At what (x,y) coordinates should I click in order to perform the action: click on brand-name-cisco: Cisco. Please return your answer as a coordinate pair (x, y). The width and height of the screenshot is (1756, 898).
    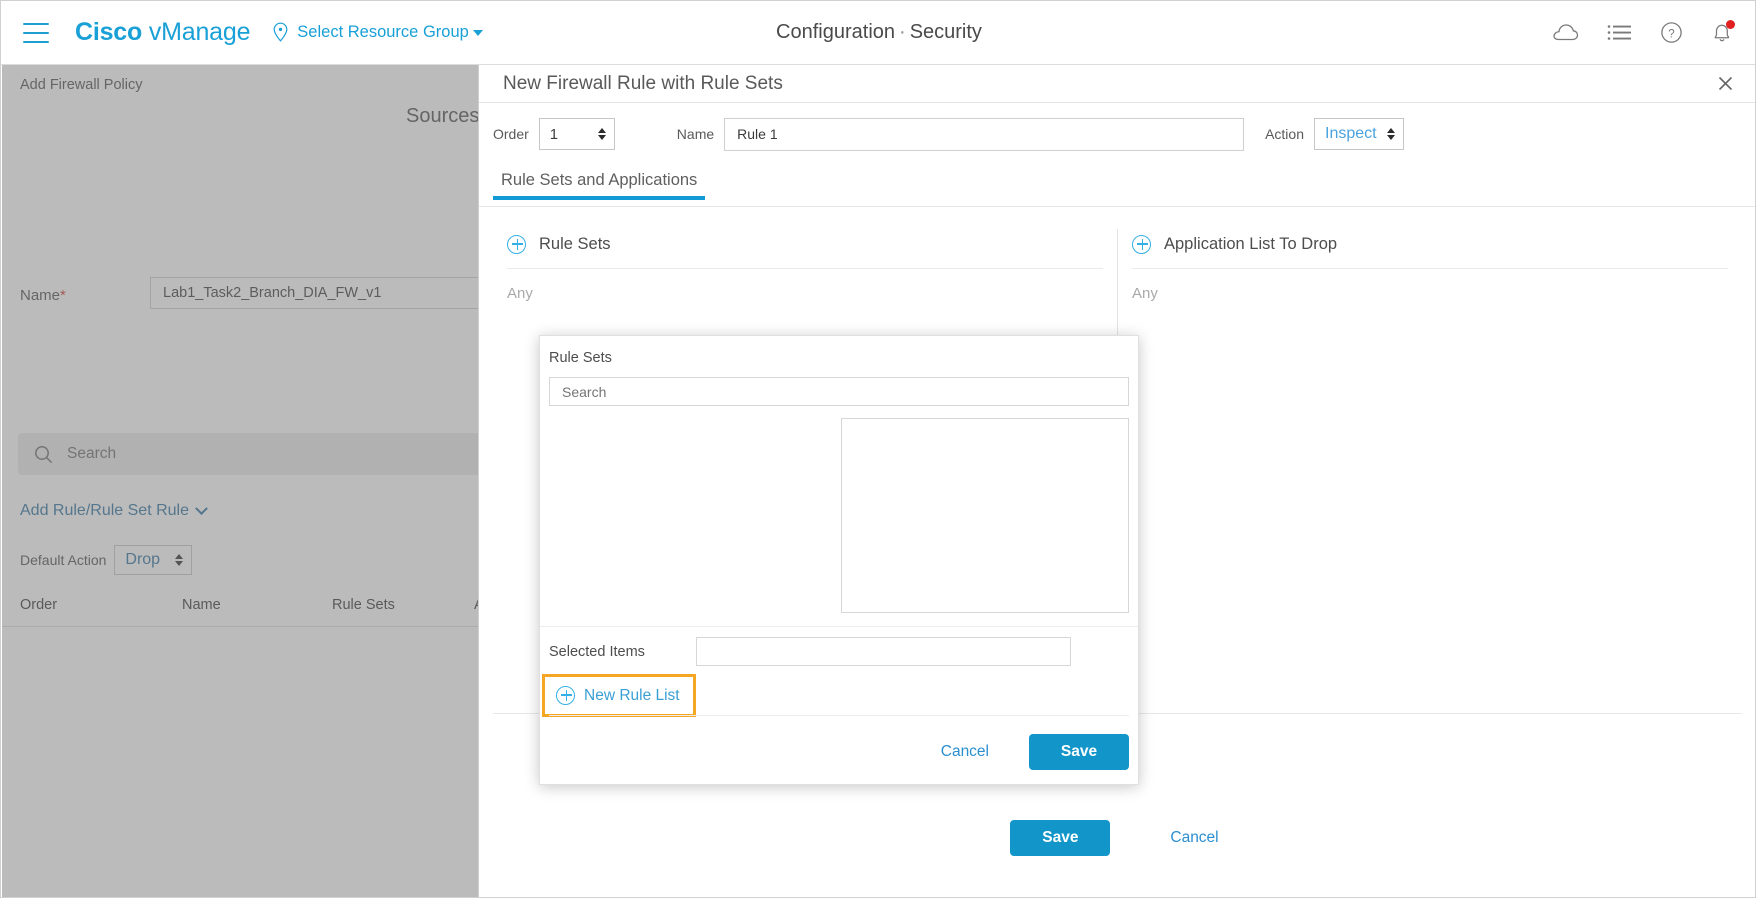
    Looking at the image, I should click on (109, 32).